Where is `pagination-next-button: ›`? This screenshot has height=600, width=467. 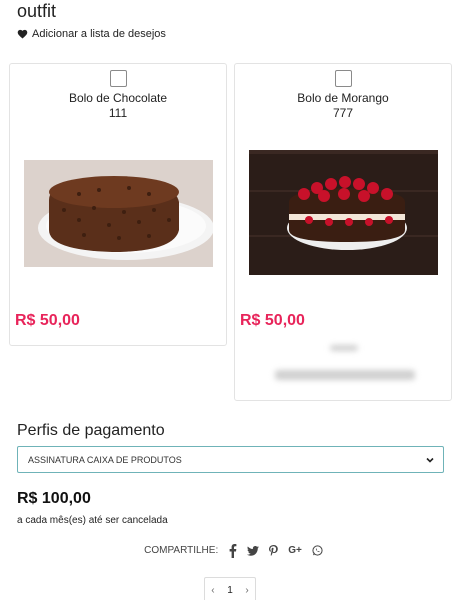 pagination-next-button: › is located at coordinates (246, 590).